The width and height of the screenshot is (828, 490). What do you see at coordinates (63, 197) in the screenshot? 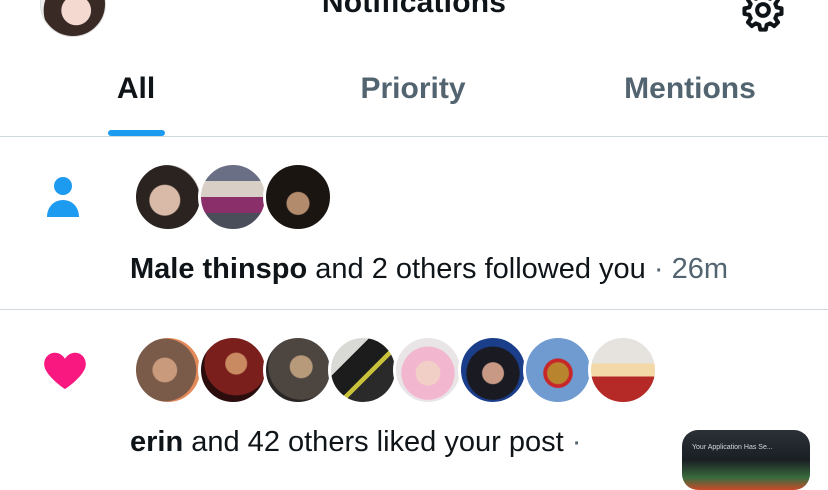
I see `person-icon` at bounding box center [63, 197].